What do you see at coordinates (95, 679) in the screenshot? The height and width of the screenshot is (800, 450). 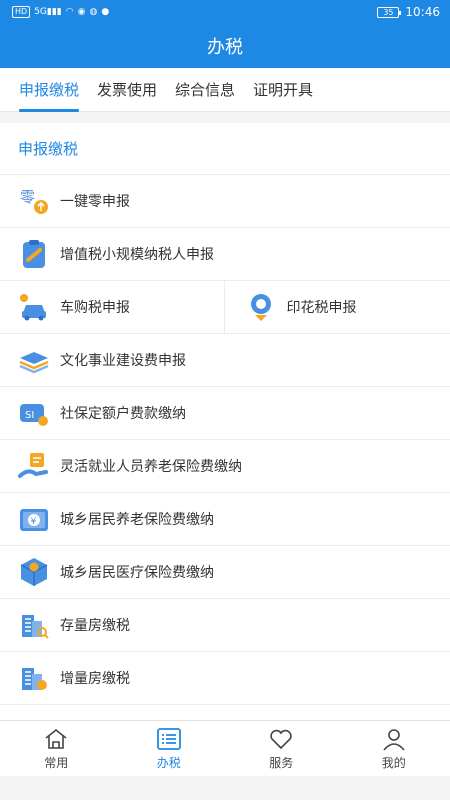 I see `list-item-label: 增量房缴税` at bounding box center [95, 679].